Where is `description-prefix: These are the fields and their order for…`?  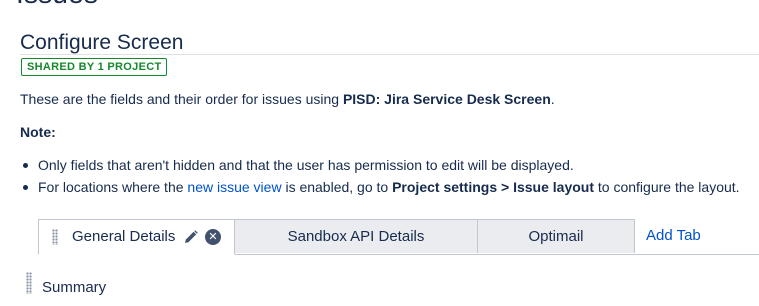
description-prefix: These are the fields and their order for… is located at coordinates (181, 99).